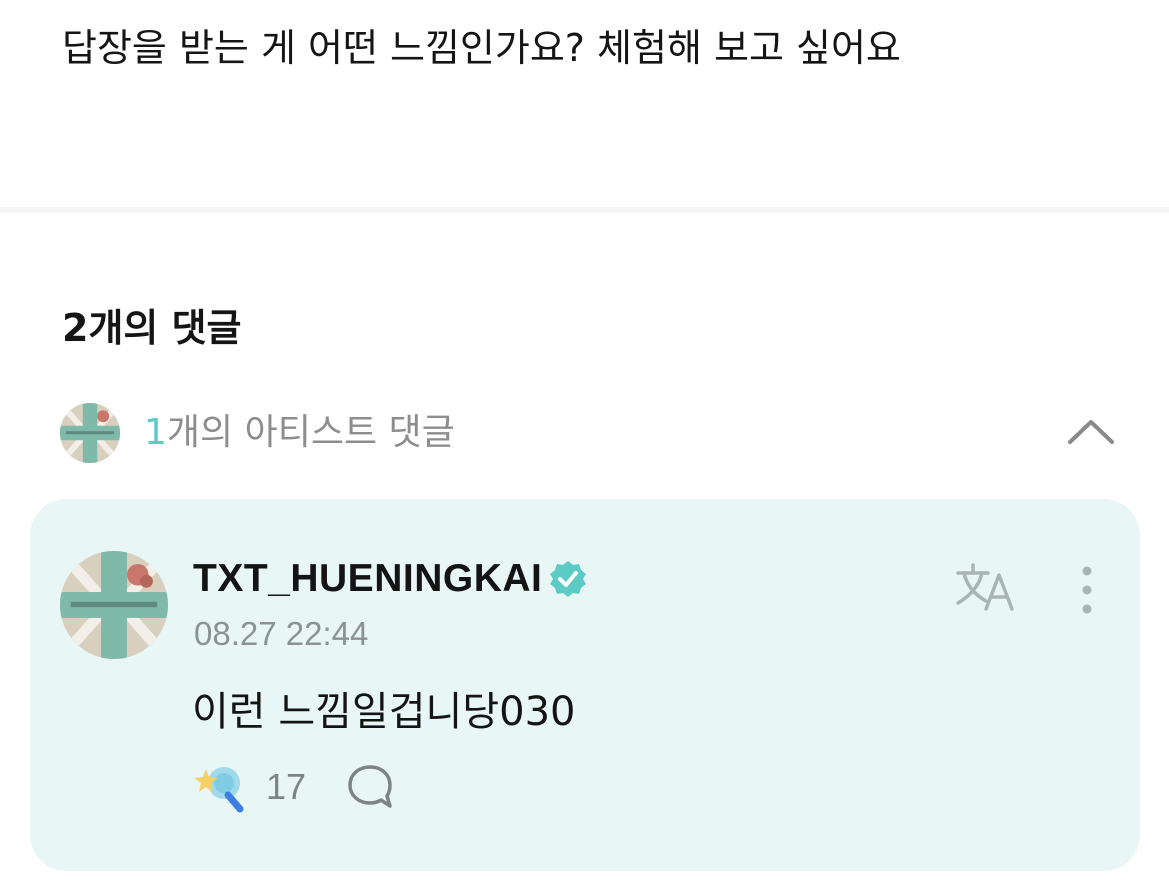  What do you see at coordinates (370, 787) in the screenshot?
I see `speech-bubble-icon` at bounding box center [370, 787].